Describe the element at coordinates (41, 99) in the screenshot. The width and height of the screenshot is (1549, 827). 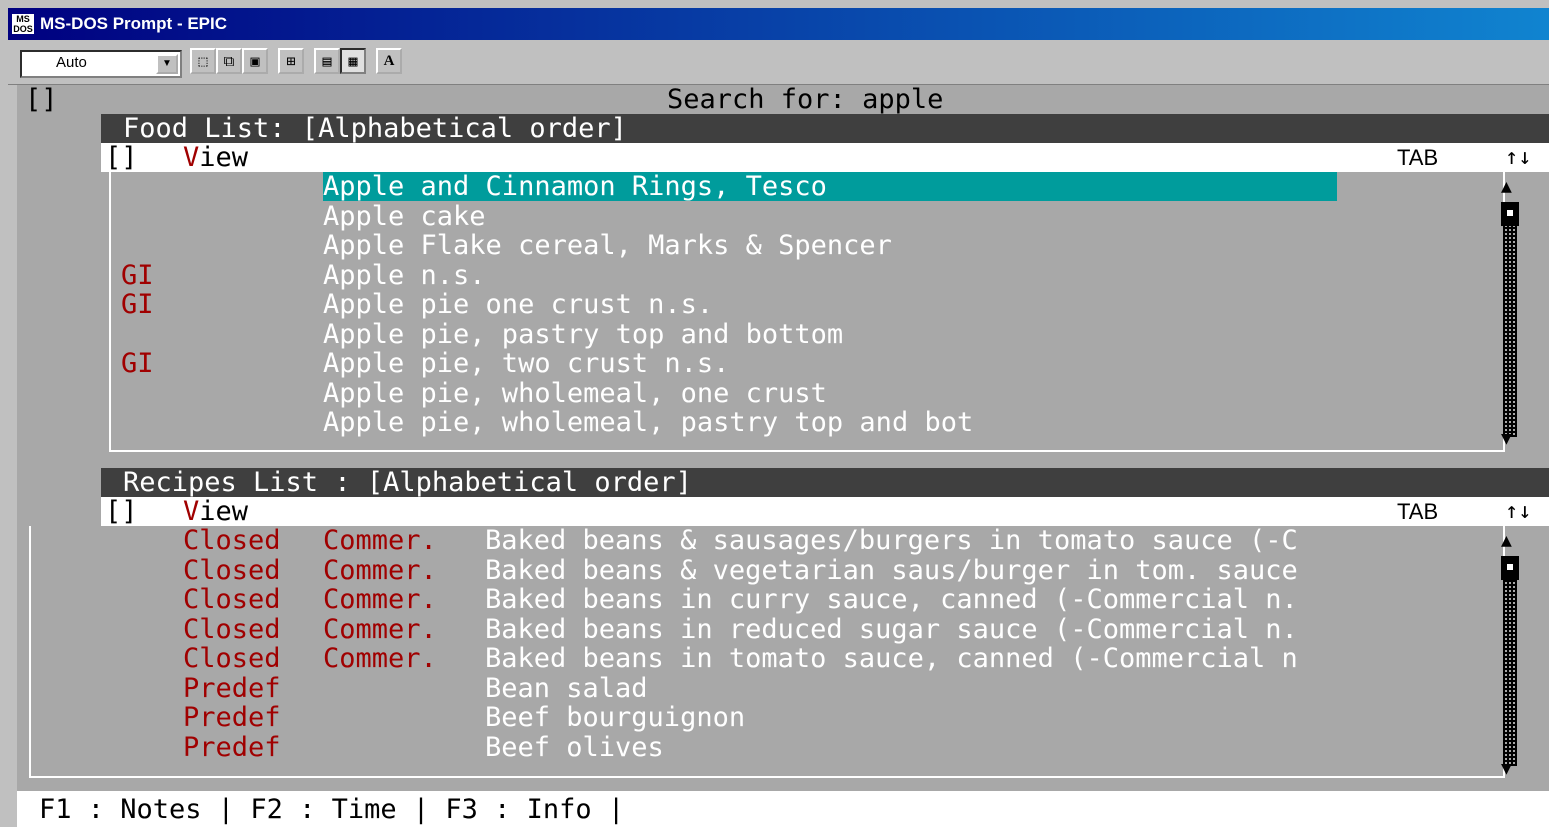
I see `corner-bracket: []` at that location.